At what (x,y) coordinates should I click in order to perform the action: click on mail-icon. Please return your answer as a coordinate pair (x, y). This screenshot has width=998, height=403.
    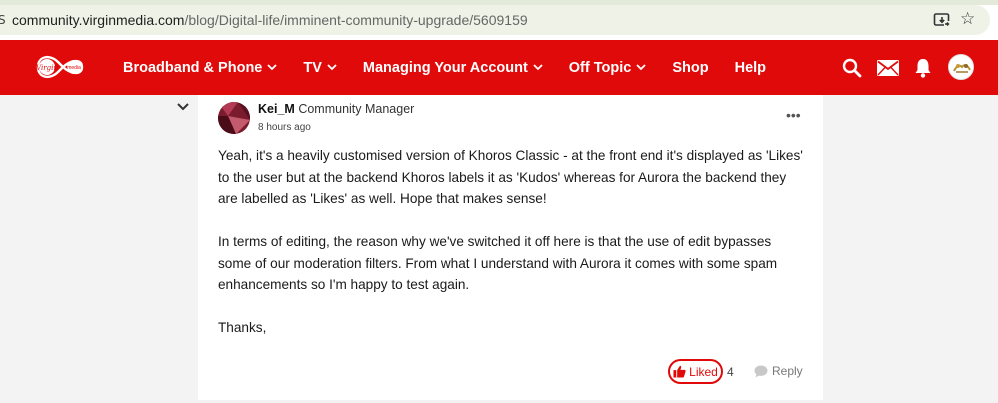
    Looking at the image, I should click on (888, 68).